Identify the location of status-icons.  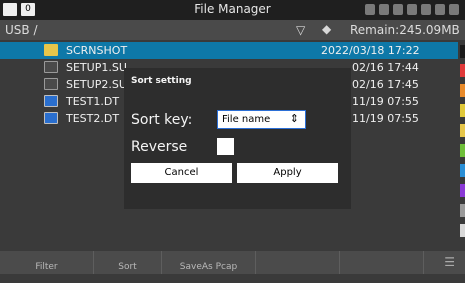
(412, 9).